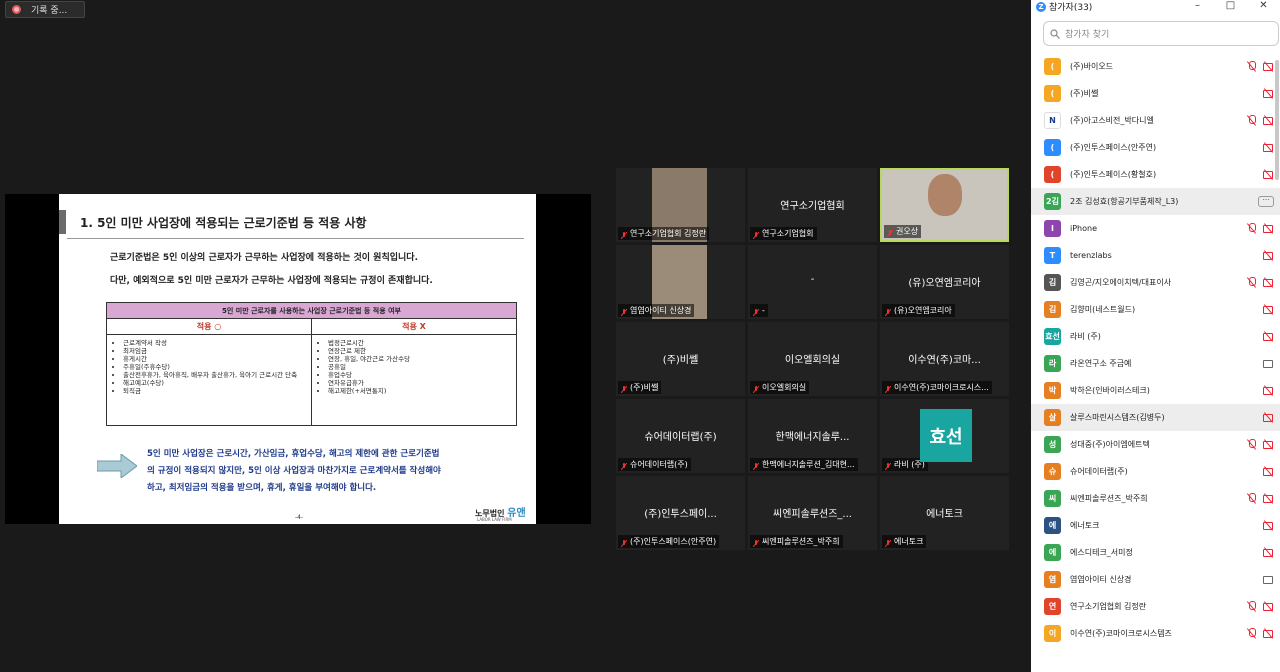  What do you see at coordinates (1155, 228) in the screenshot?
I see `participant-row: IiPhone` at bounding box center [1155, 228].